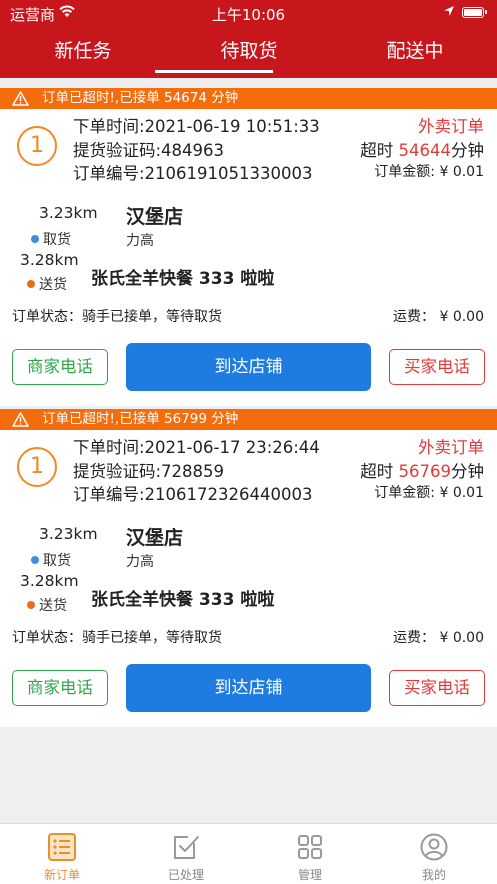 This screenshot has height=884, width=497. What do you see at coordinates (474, 12) in the screenshot?
I see `battery-icon` at bounding box center [474, 12].